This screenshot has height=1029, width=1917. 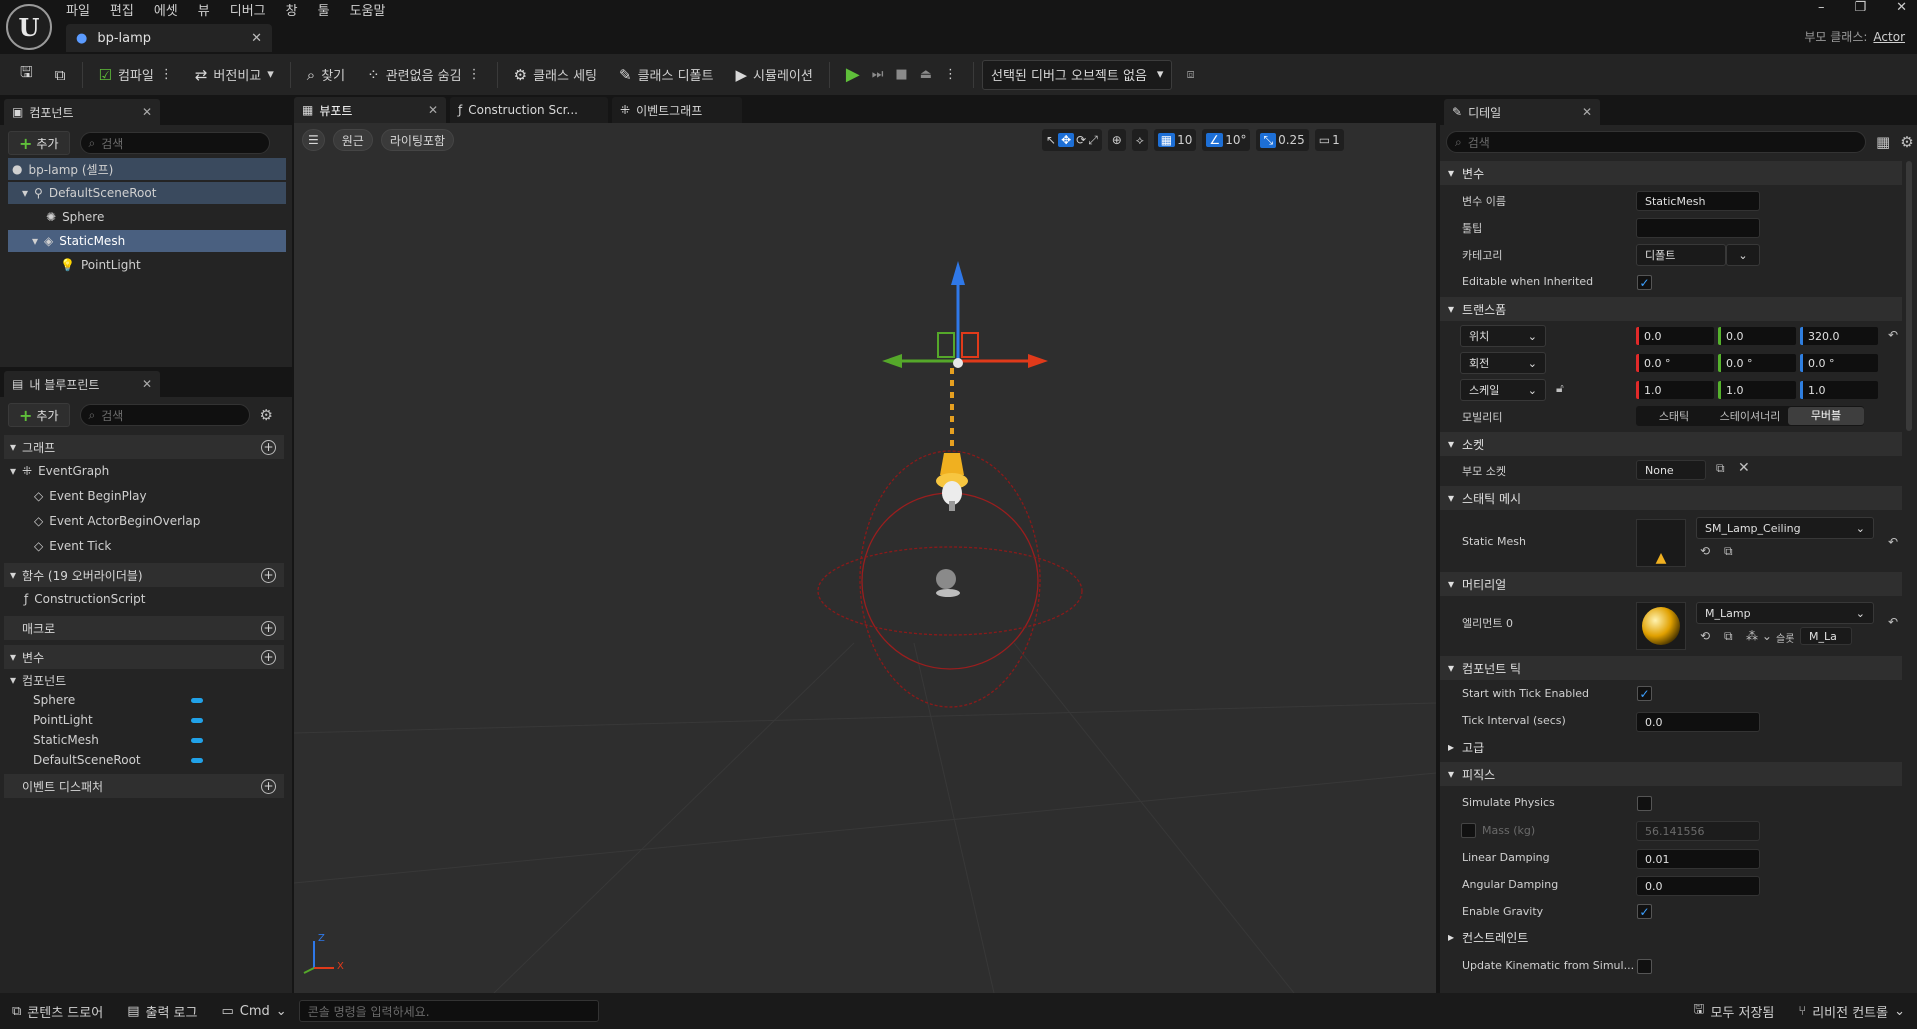 I want to click on details-search-input: ⌕ 검색, so click(x=1656, y=142).